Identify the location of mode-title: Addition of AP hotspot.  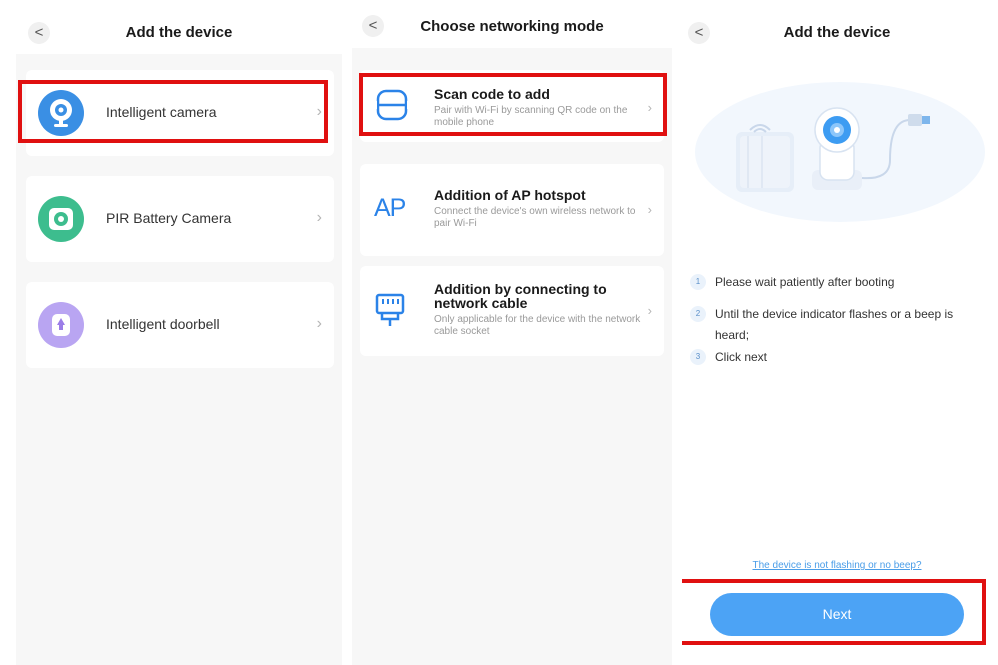
(510, 195).